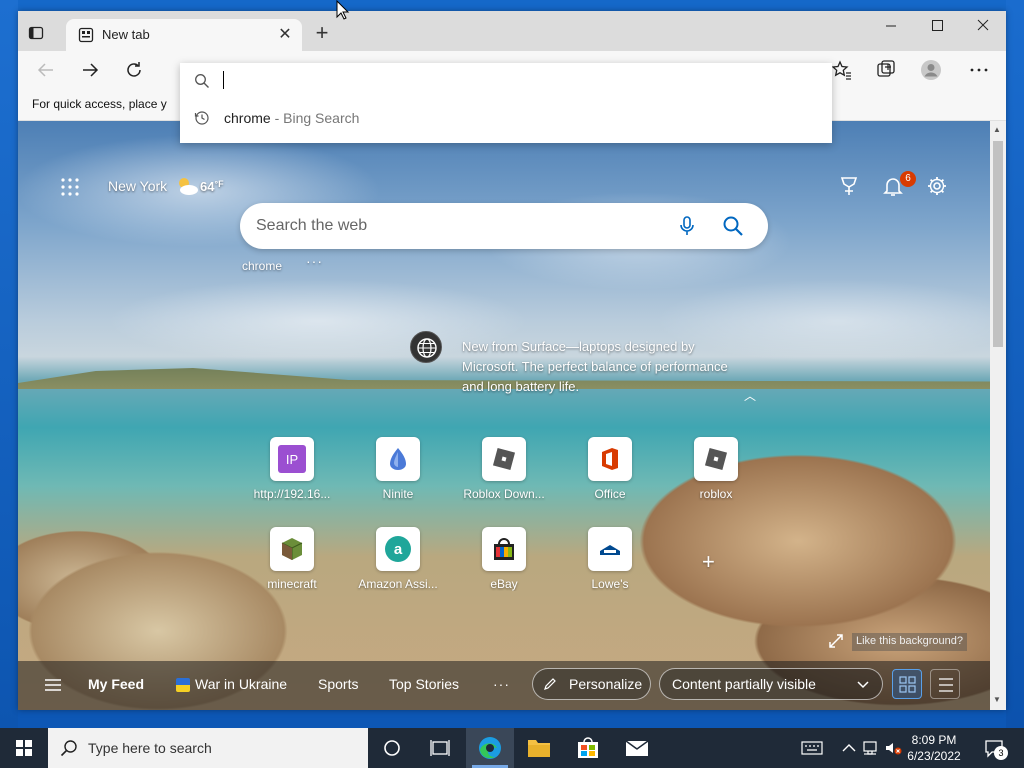  I want to click on weather-city: New York, so click(137, 186).